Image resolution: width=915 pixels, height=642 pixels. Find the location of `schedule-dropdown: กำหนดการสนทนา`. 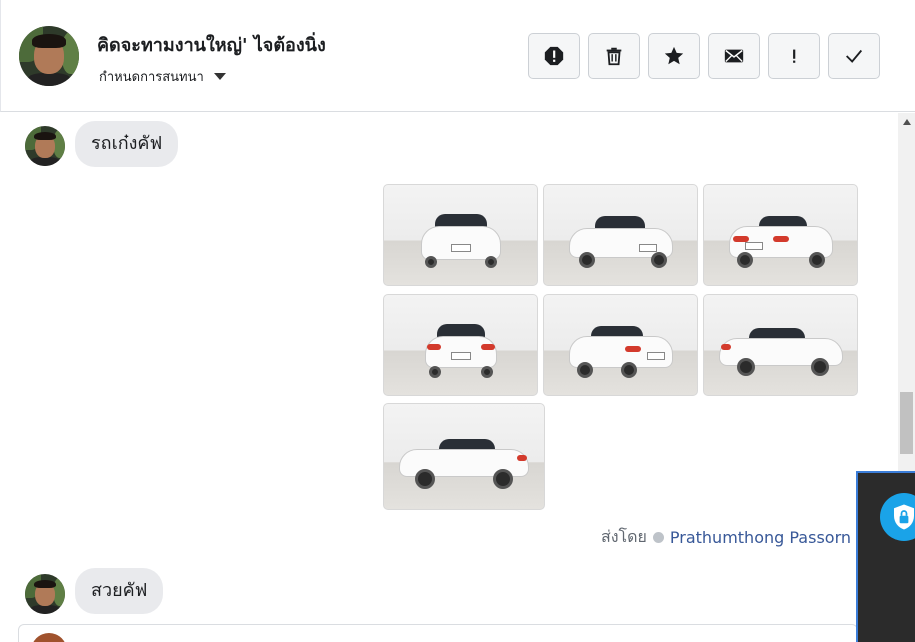

schedule-dropdown: กำหนดการสนทนา is located at coordinates (162, 76).